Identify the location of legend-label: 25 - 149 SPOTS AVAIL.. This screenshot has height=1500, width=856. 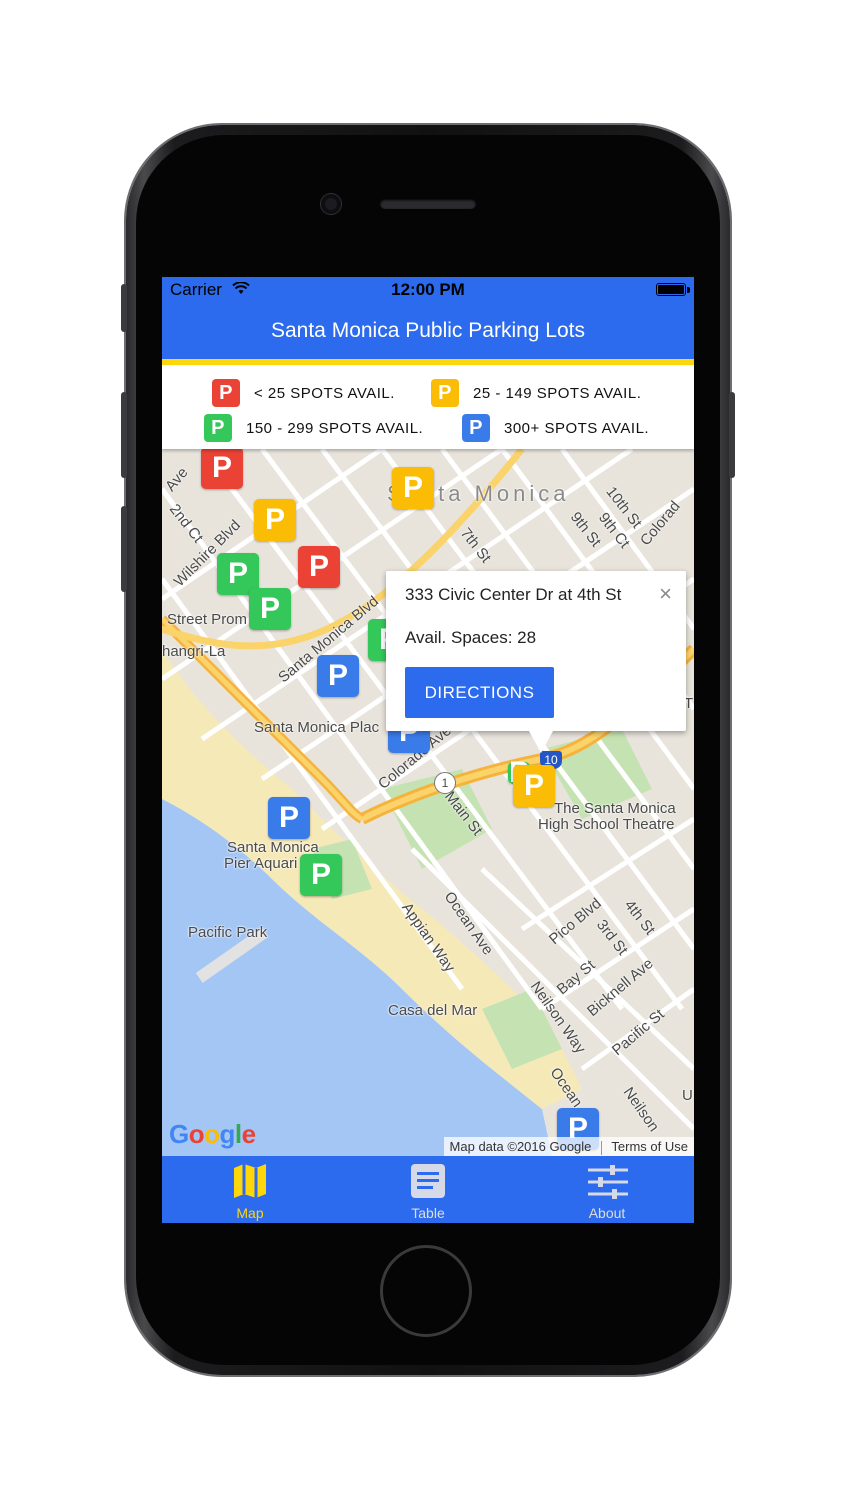
(557, 393).